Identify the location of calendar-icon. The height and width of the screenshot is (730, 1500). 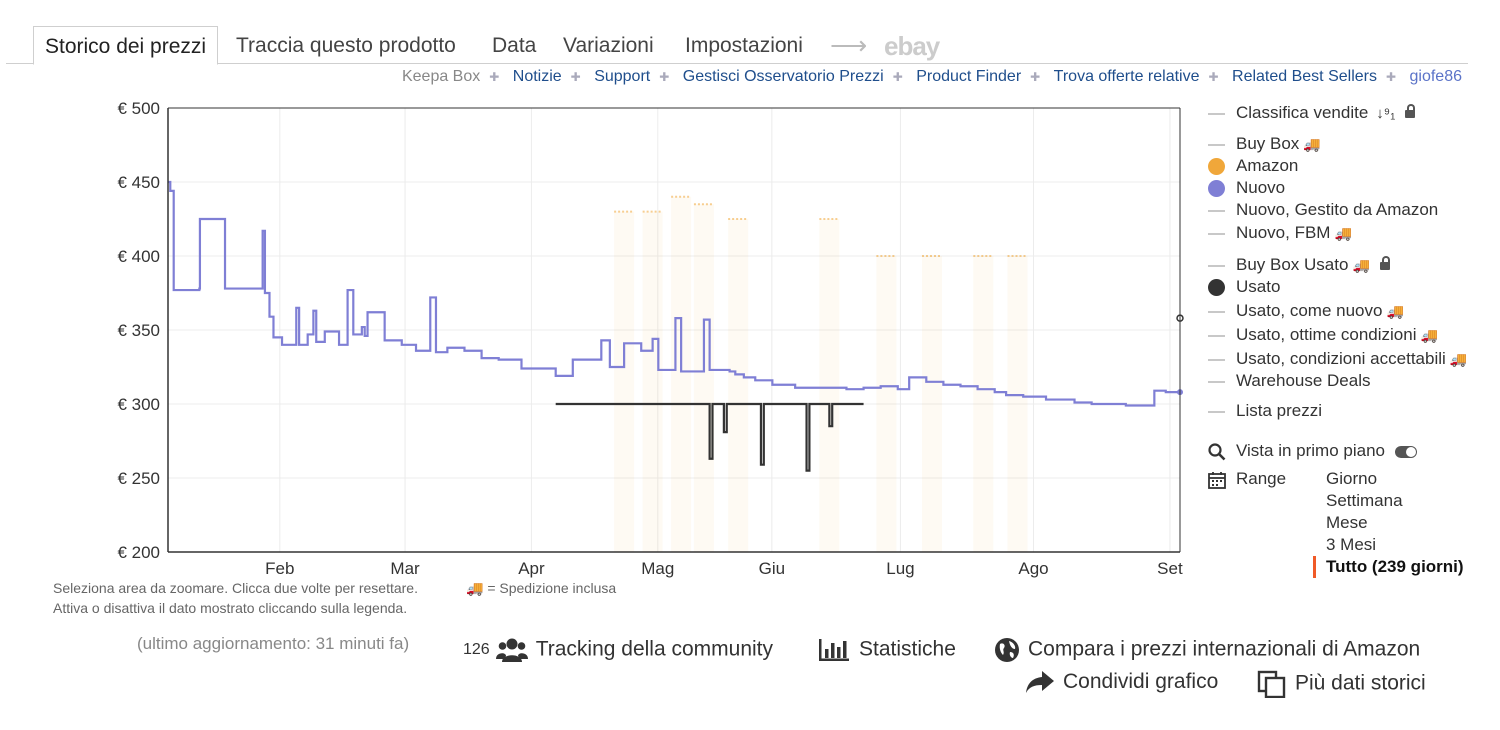
(1217, 480).